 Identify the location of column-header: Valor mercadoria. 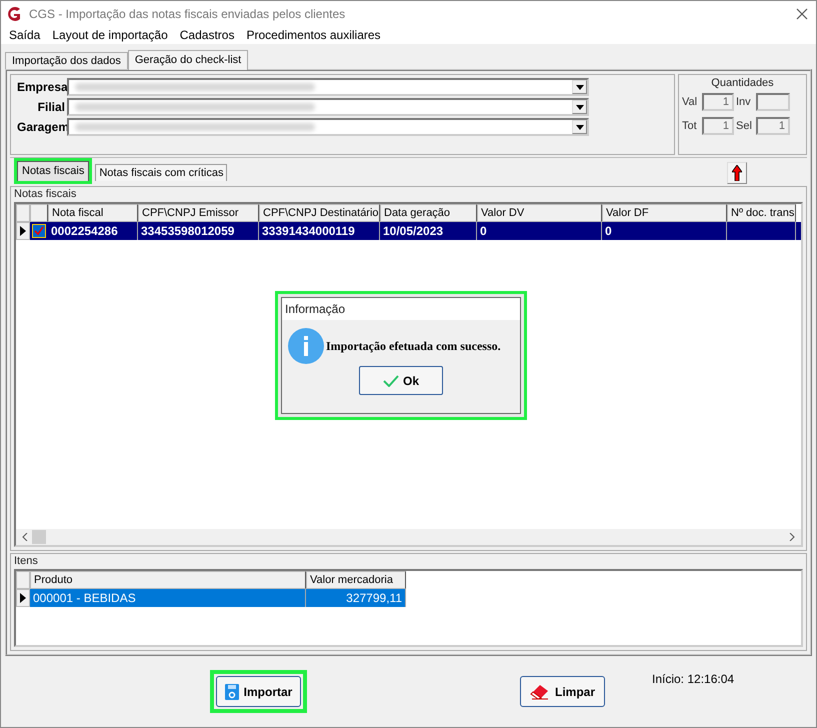
(356, 580).